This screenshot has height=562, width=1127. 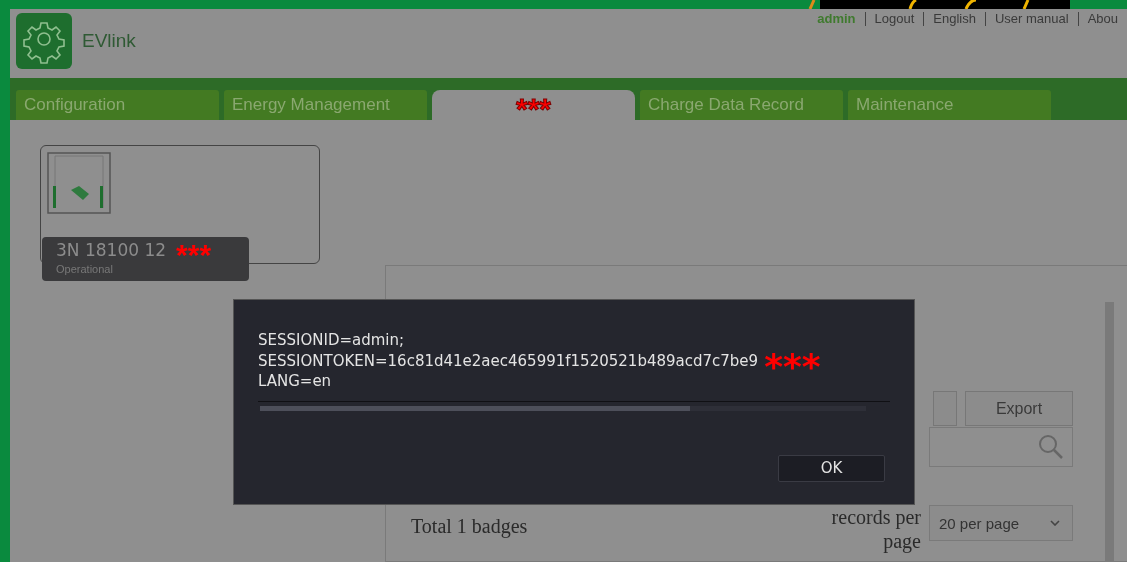 I want to click on tab: Charge Data Record, so click(x=741, y=105).